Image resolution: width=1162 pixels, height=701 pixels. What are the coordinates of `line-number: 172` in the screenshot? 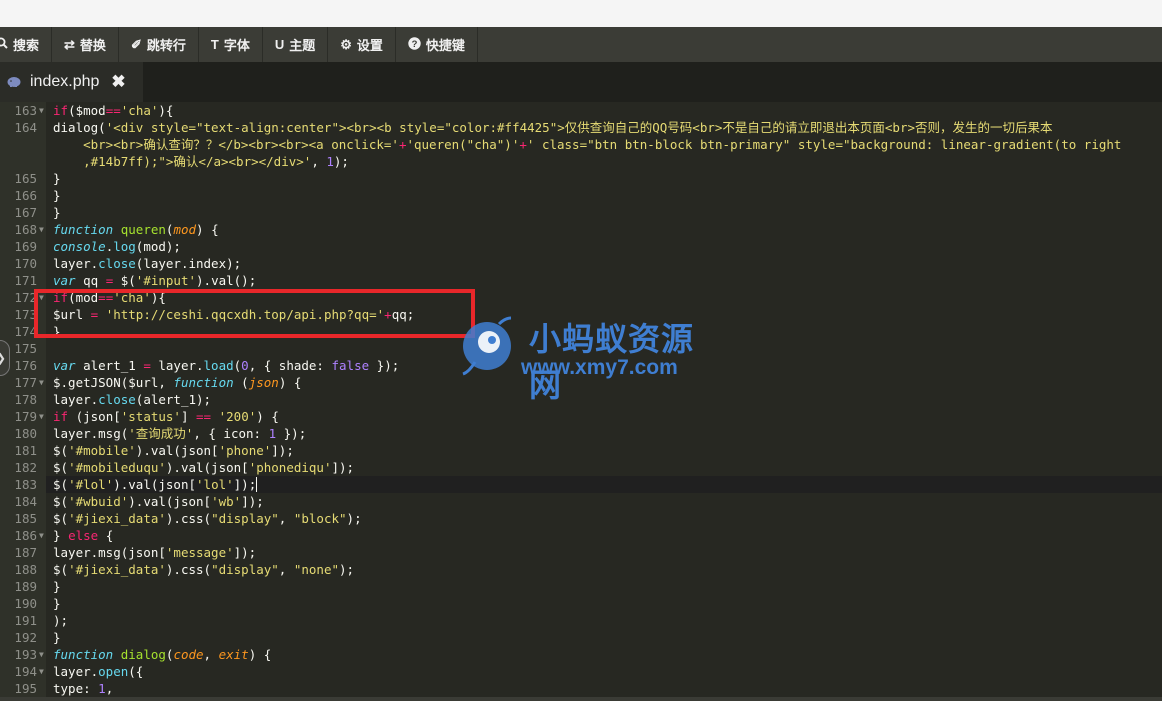 It's located at (25, 297).